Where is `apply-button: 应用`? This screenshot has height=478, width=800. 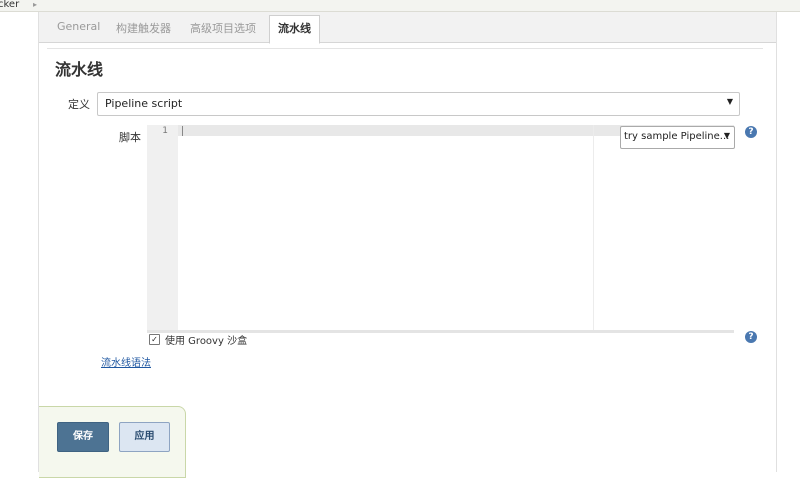 apply-button: 应用 is located at coordinates (144, 437).